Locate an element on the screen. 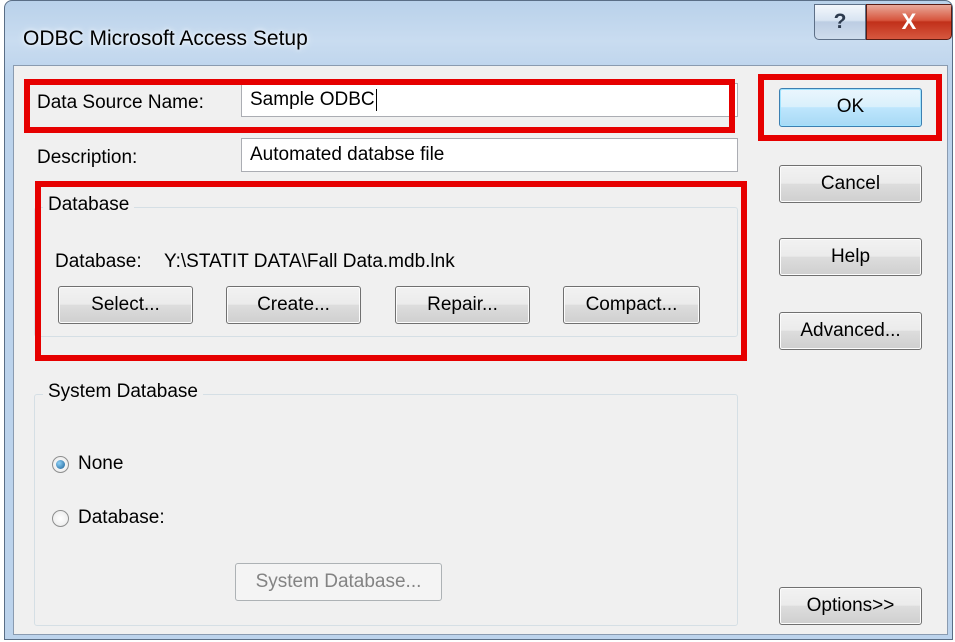  radio-none is located at coordinates (60, 464).